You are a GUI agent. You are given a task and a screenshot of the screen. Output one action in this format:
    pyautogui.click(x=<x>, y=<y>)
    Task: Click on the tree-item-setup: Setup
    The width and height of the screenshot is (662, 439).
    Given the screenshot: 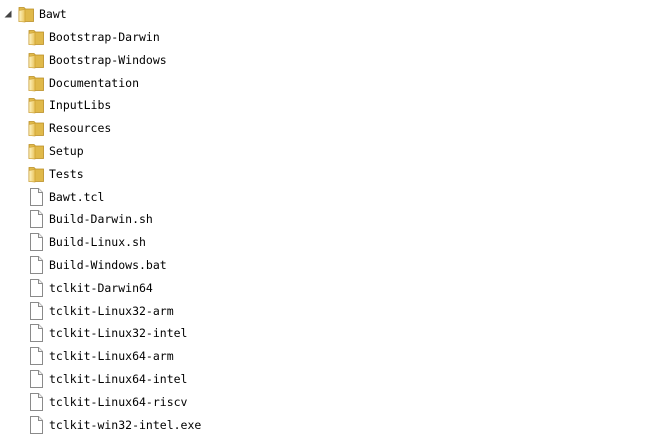 What is the action you would take?
    pyautogui.click(x=56, y=151)
    